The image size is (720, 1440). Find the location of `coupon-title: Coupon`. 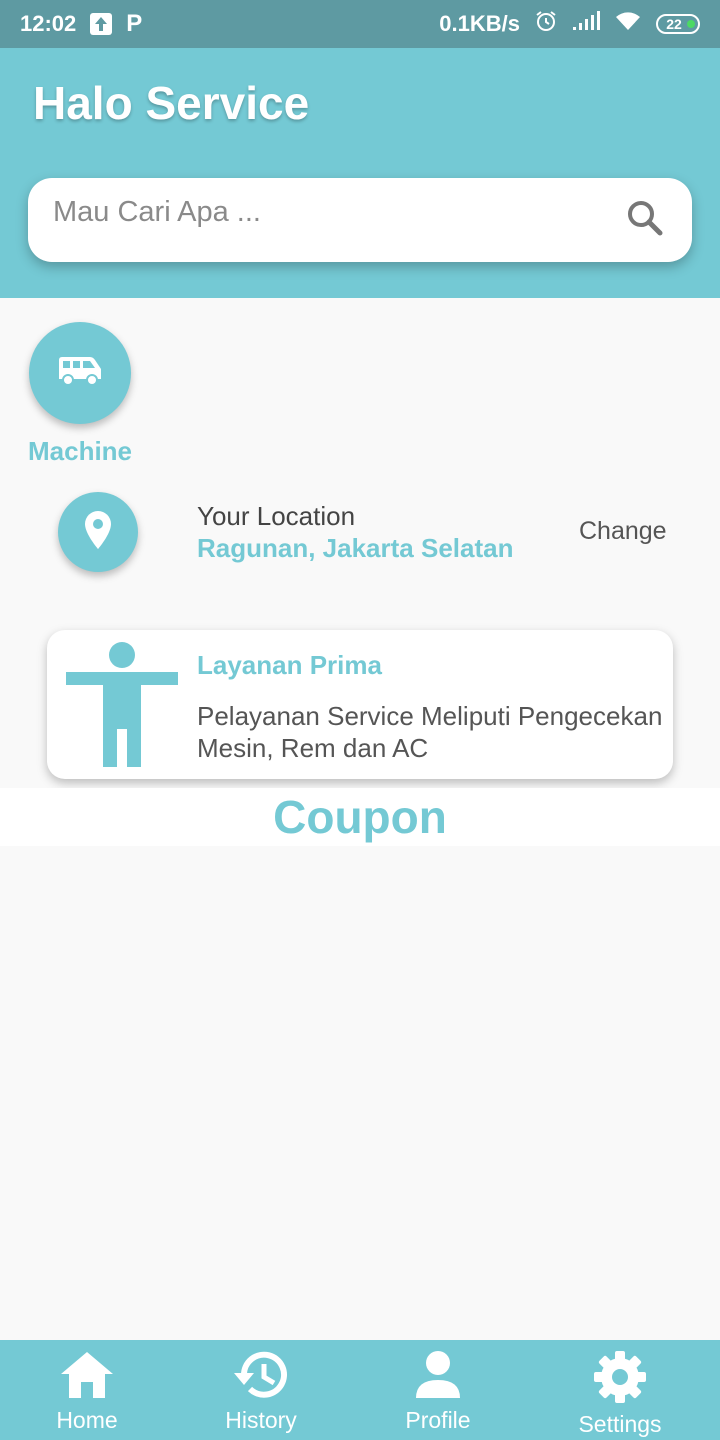

coupon-title: Coupon is located at coordinates (360, 817).